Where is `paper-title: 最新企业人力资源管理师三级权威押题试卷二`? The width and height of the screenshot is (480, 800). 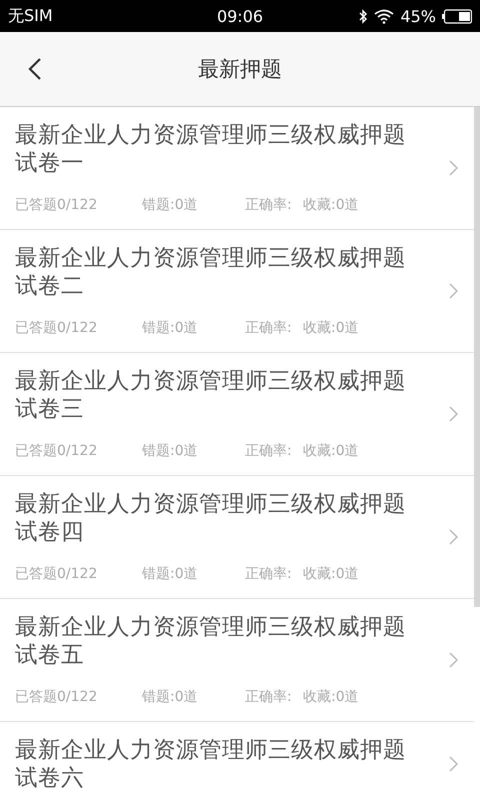 paper-title: 最新企业人力资源管理师三级权威押题试卷二 is located at coordinates (211, 272).